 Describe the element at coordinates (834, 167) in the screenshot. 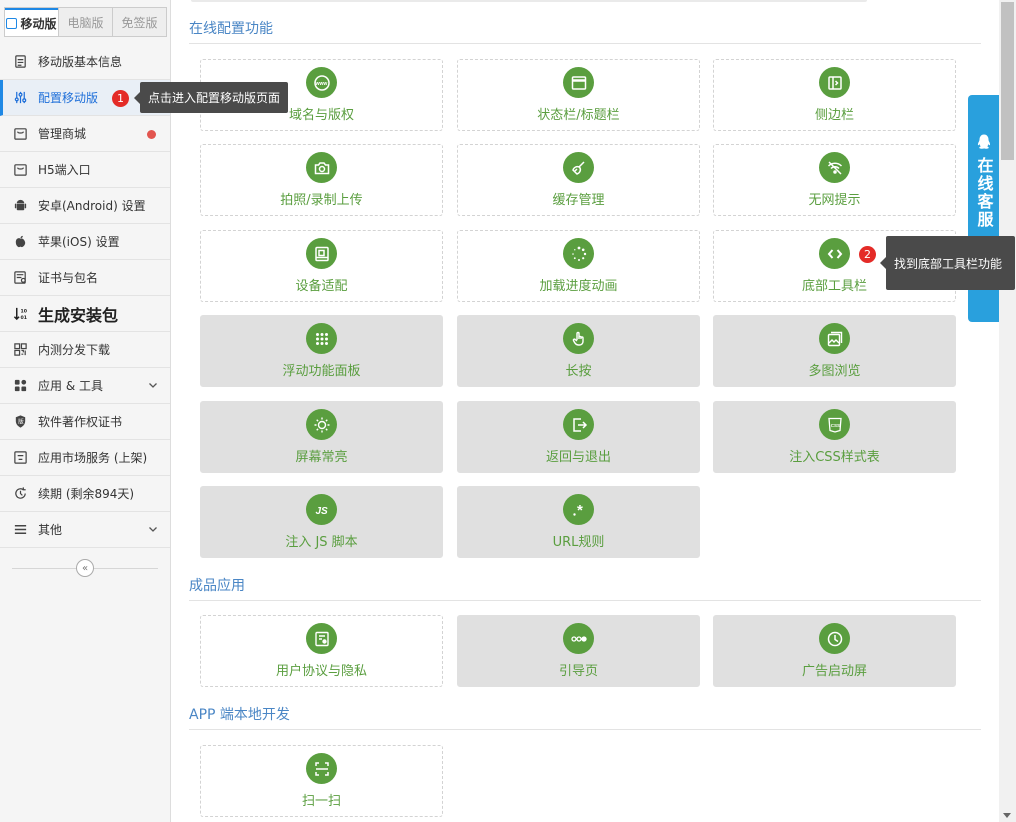

I see `no-wifi-icon` at that location.